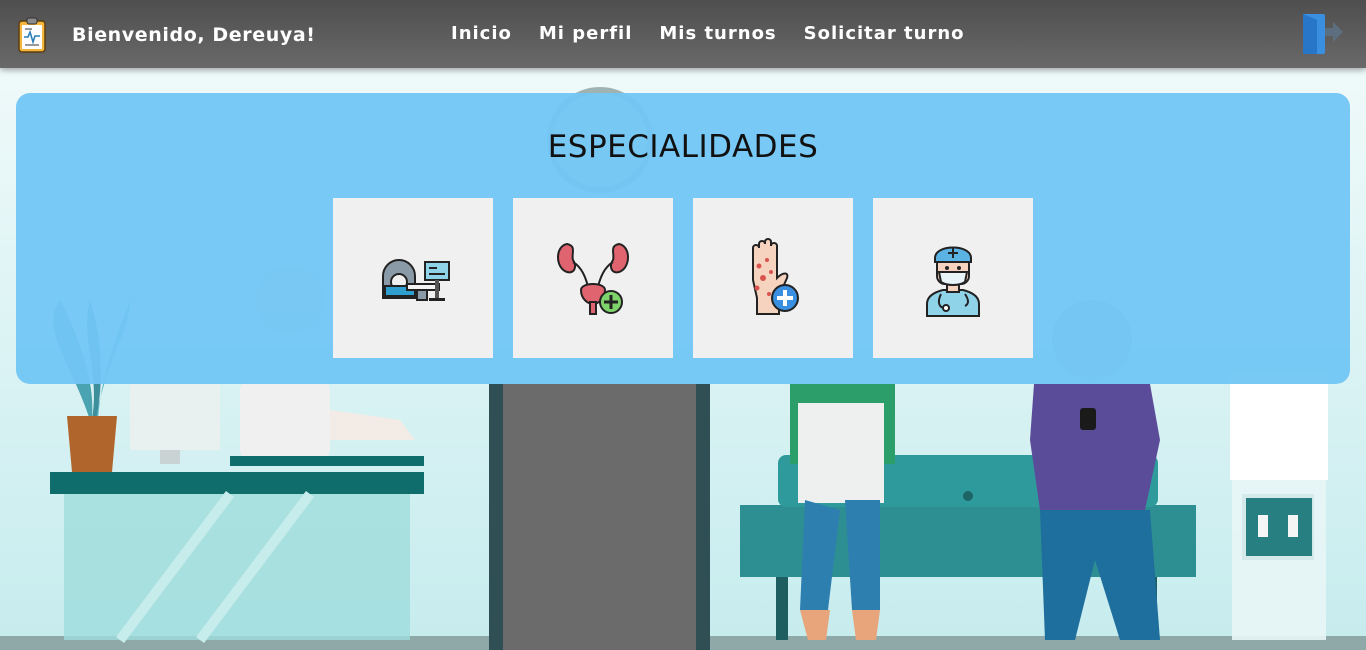  Describe the element at coordinates (775, 276) in the screenshot. I see `dermatology-hand-icon` at that location.